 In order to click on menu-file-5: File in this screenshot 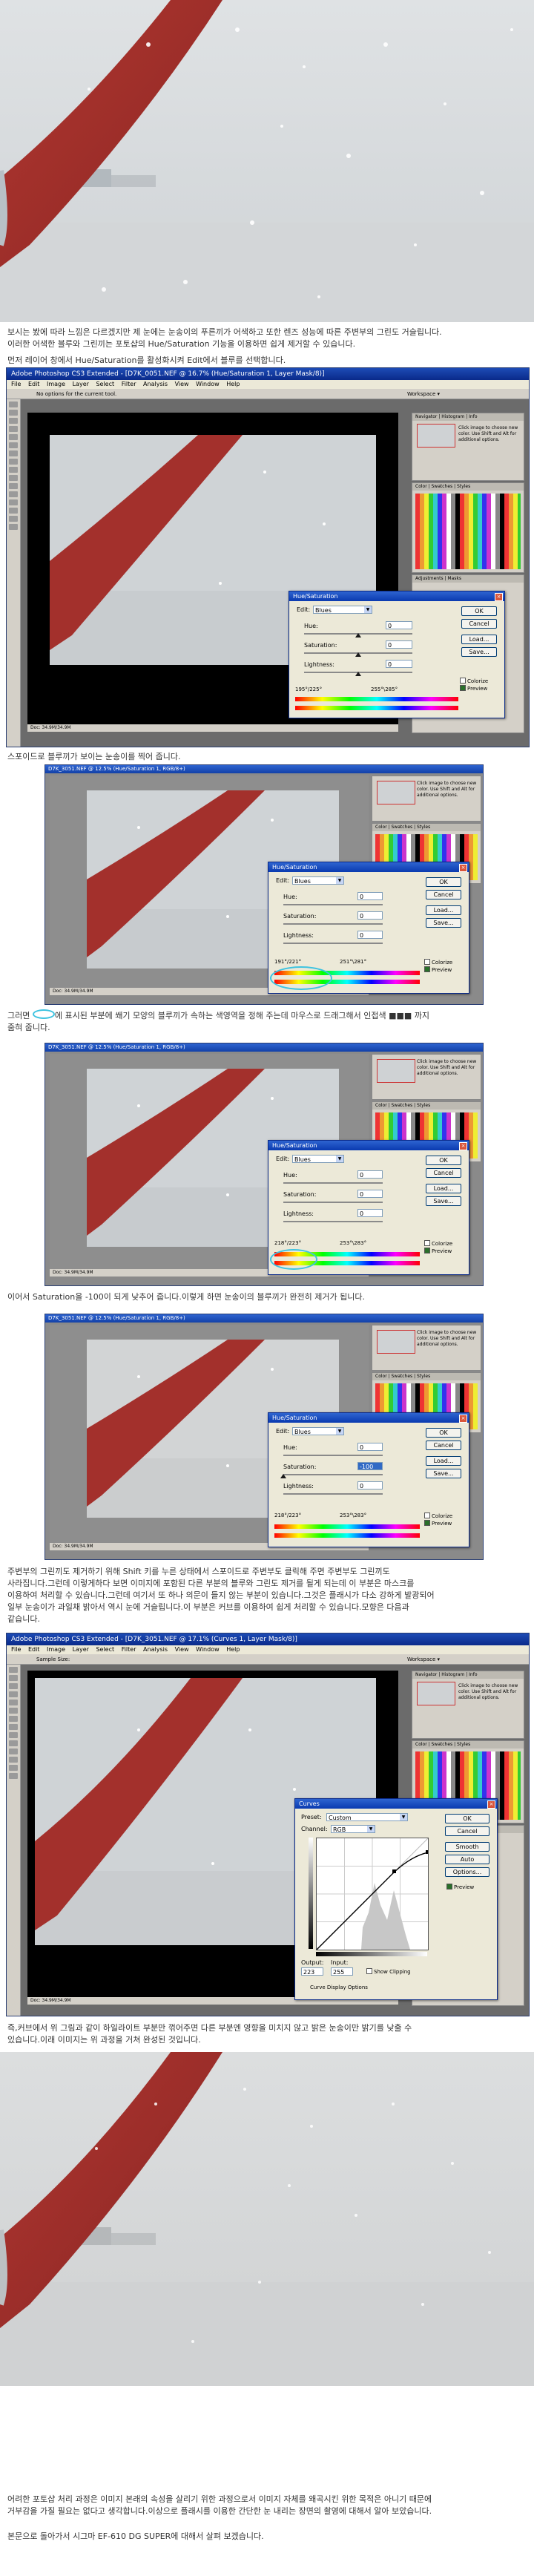, I will do `click(16, 1650)`.